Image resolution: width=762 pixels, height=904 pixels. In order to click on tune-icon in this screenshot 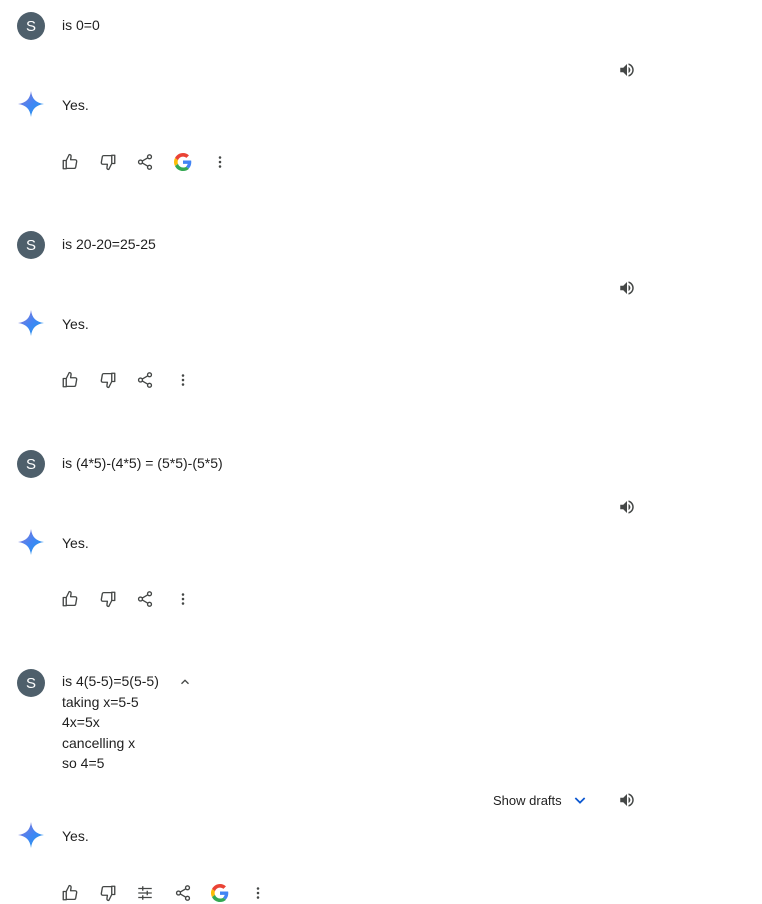, I will do `click(145, 893)`.